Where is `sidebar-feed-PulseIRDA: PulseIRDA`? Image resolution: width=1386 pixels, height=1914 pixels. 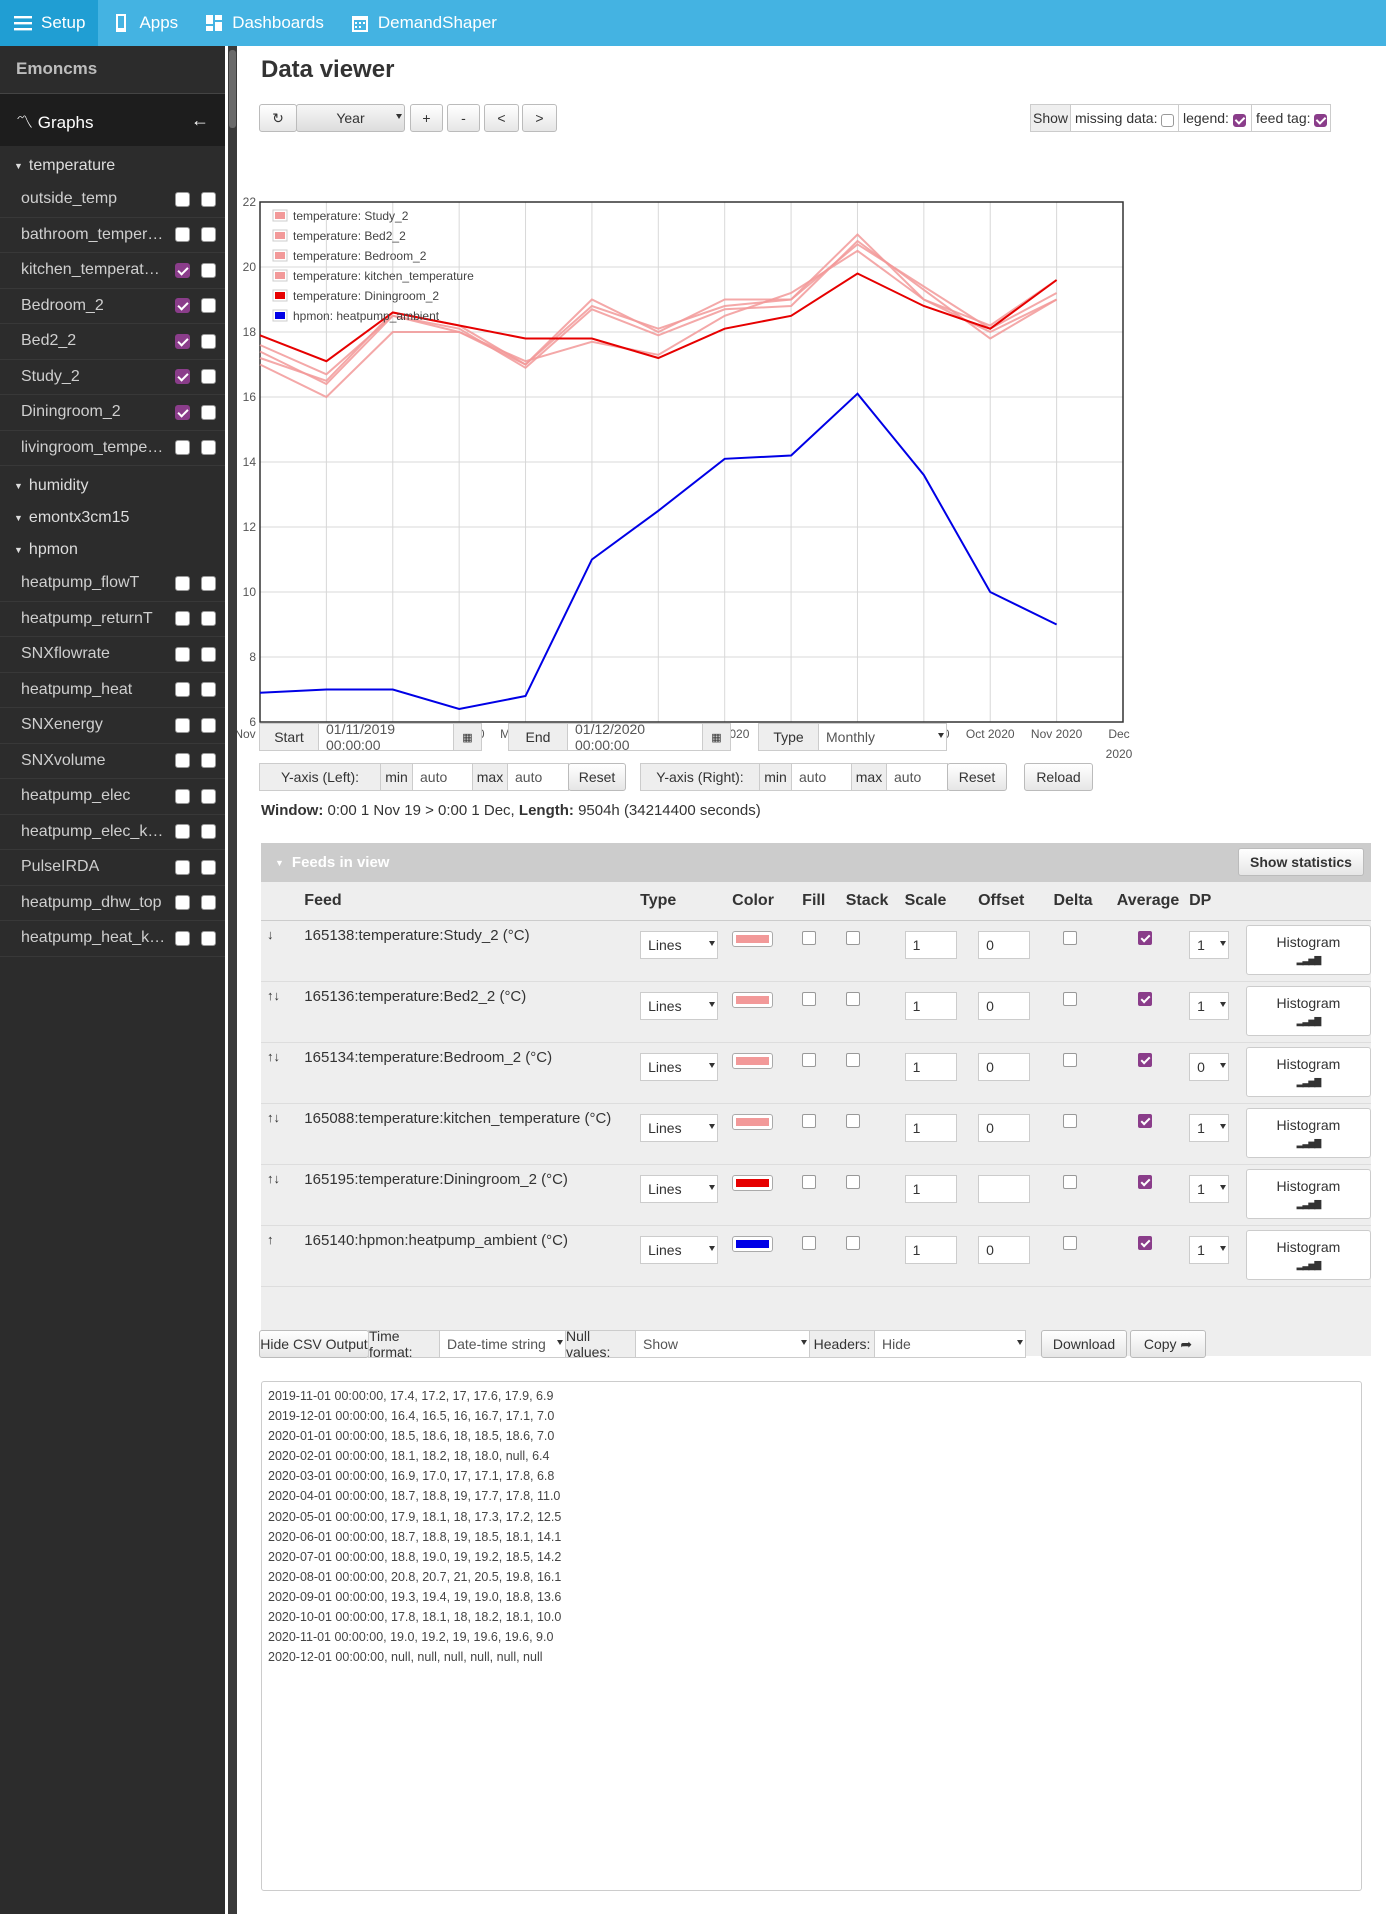
sidebar-feed-PulseIRDA: PulseIRDA is located at coordinates (112, 868).